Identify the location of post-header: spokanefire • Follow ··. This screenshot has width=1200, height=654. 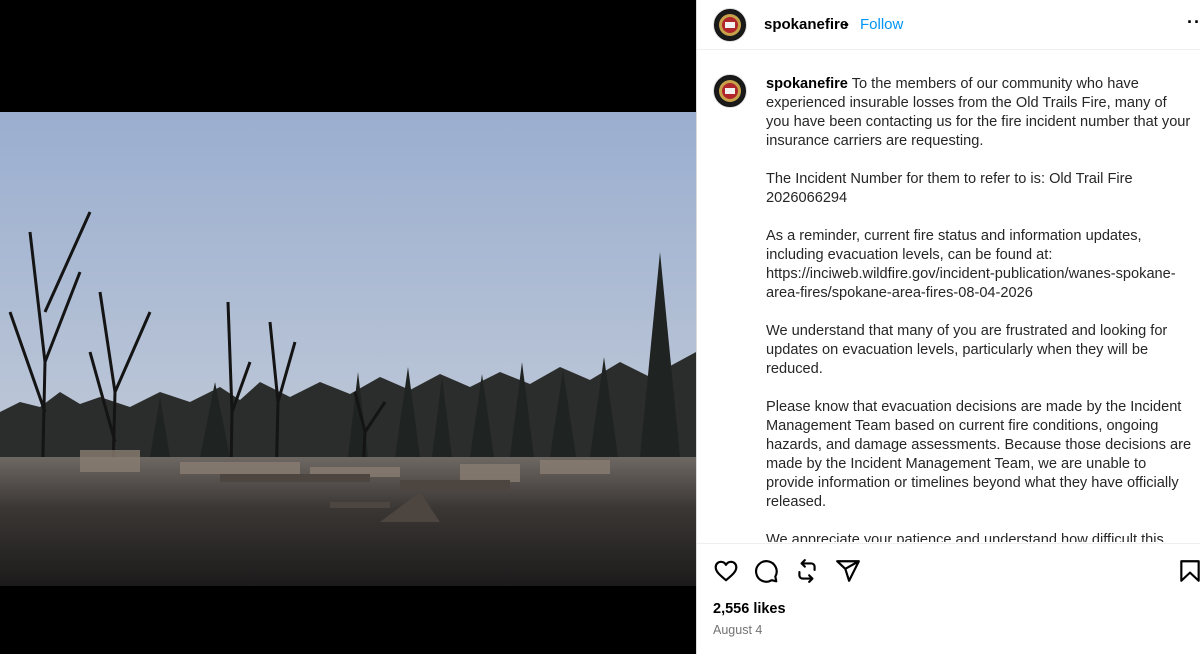
(948, 25).